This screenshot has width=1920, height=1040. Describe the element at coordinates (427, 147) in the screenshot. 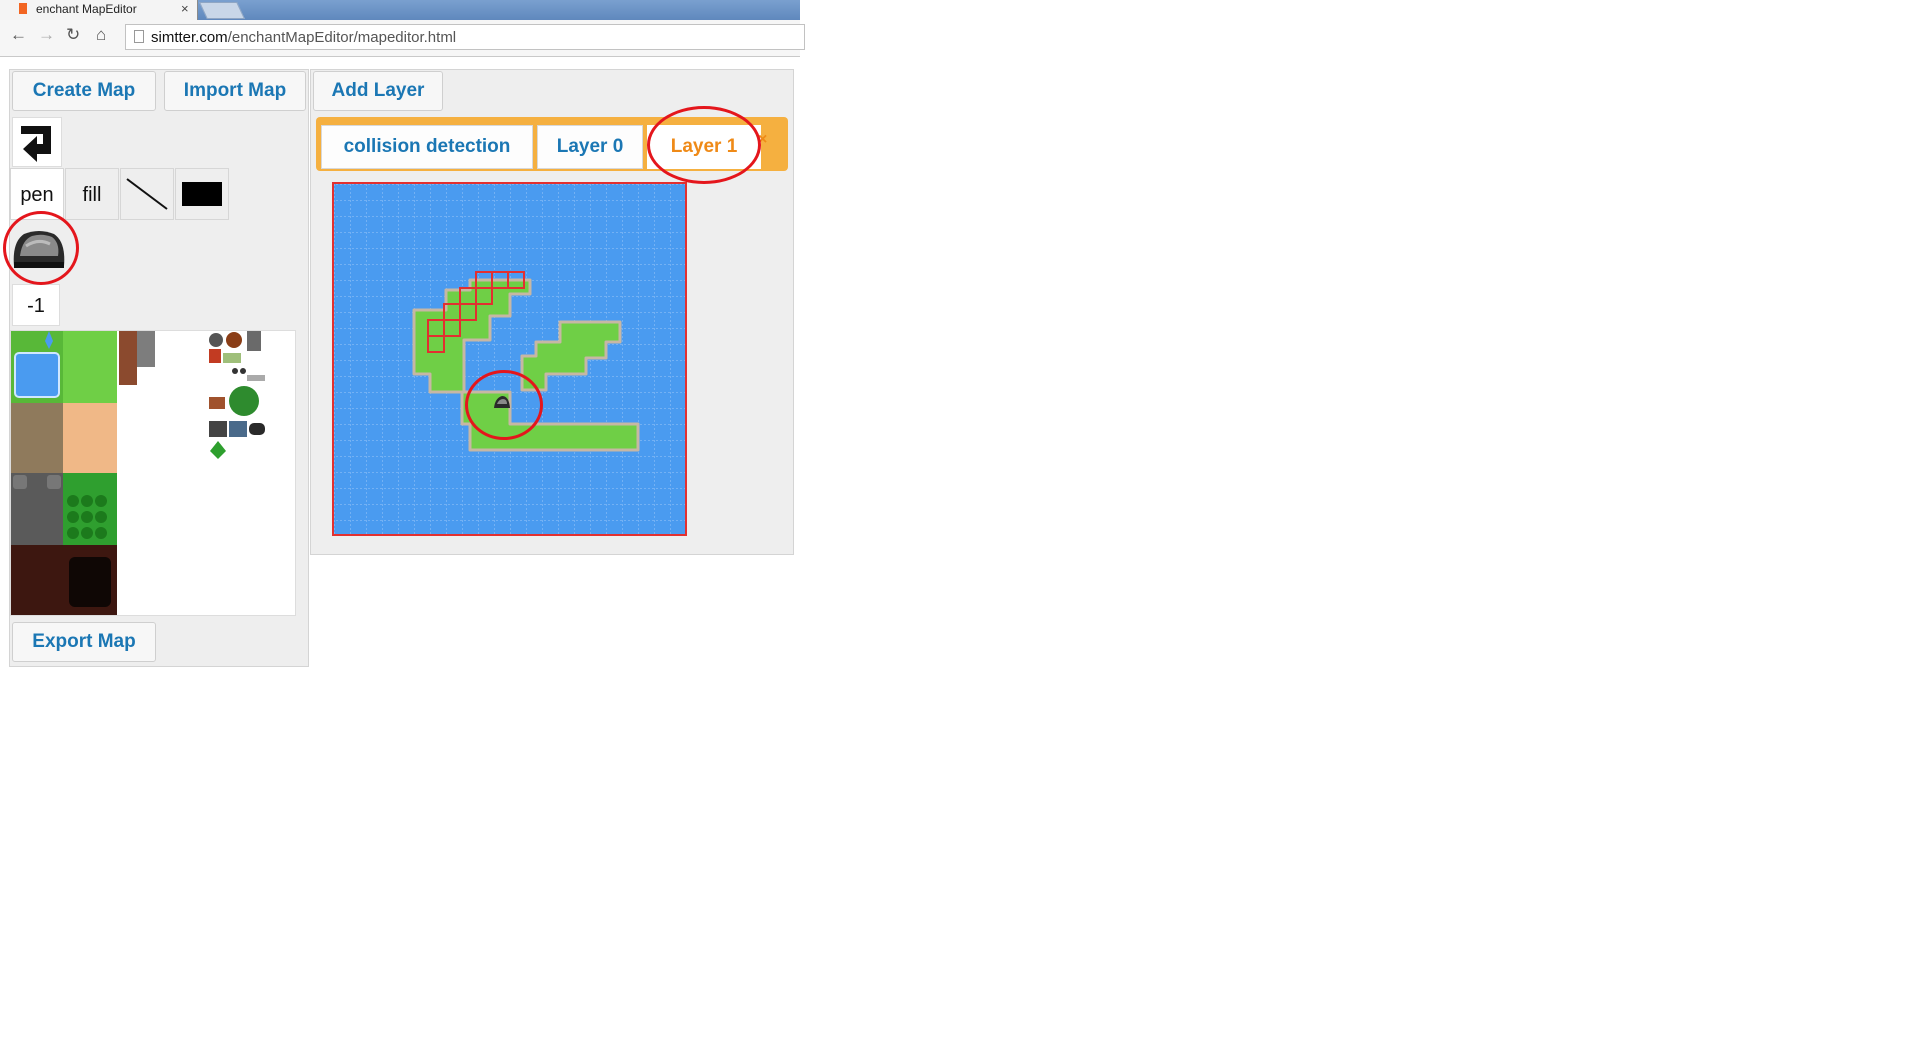

I see `tab-collision-detection: collision detection` at that location.